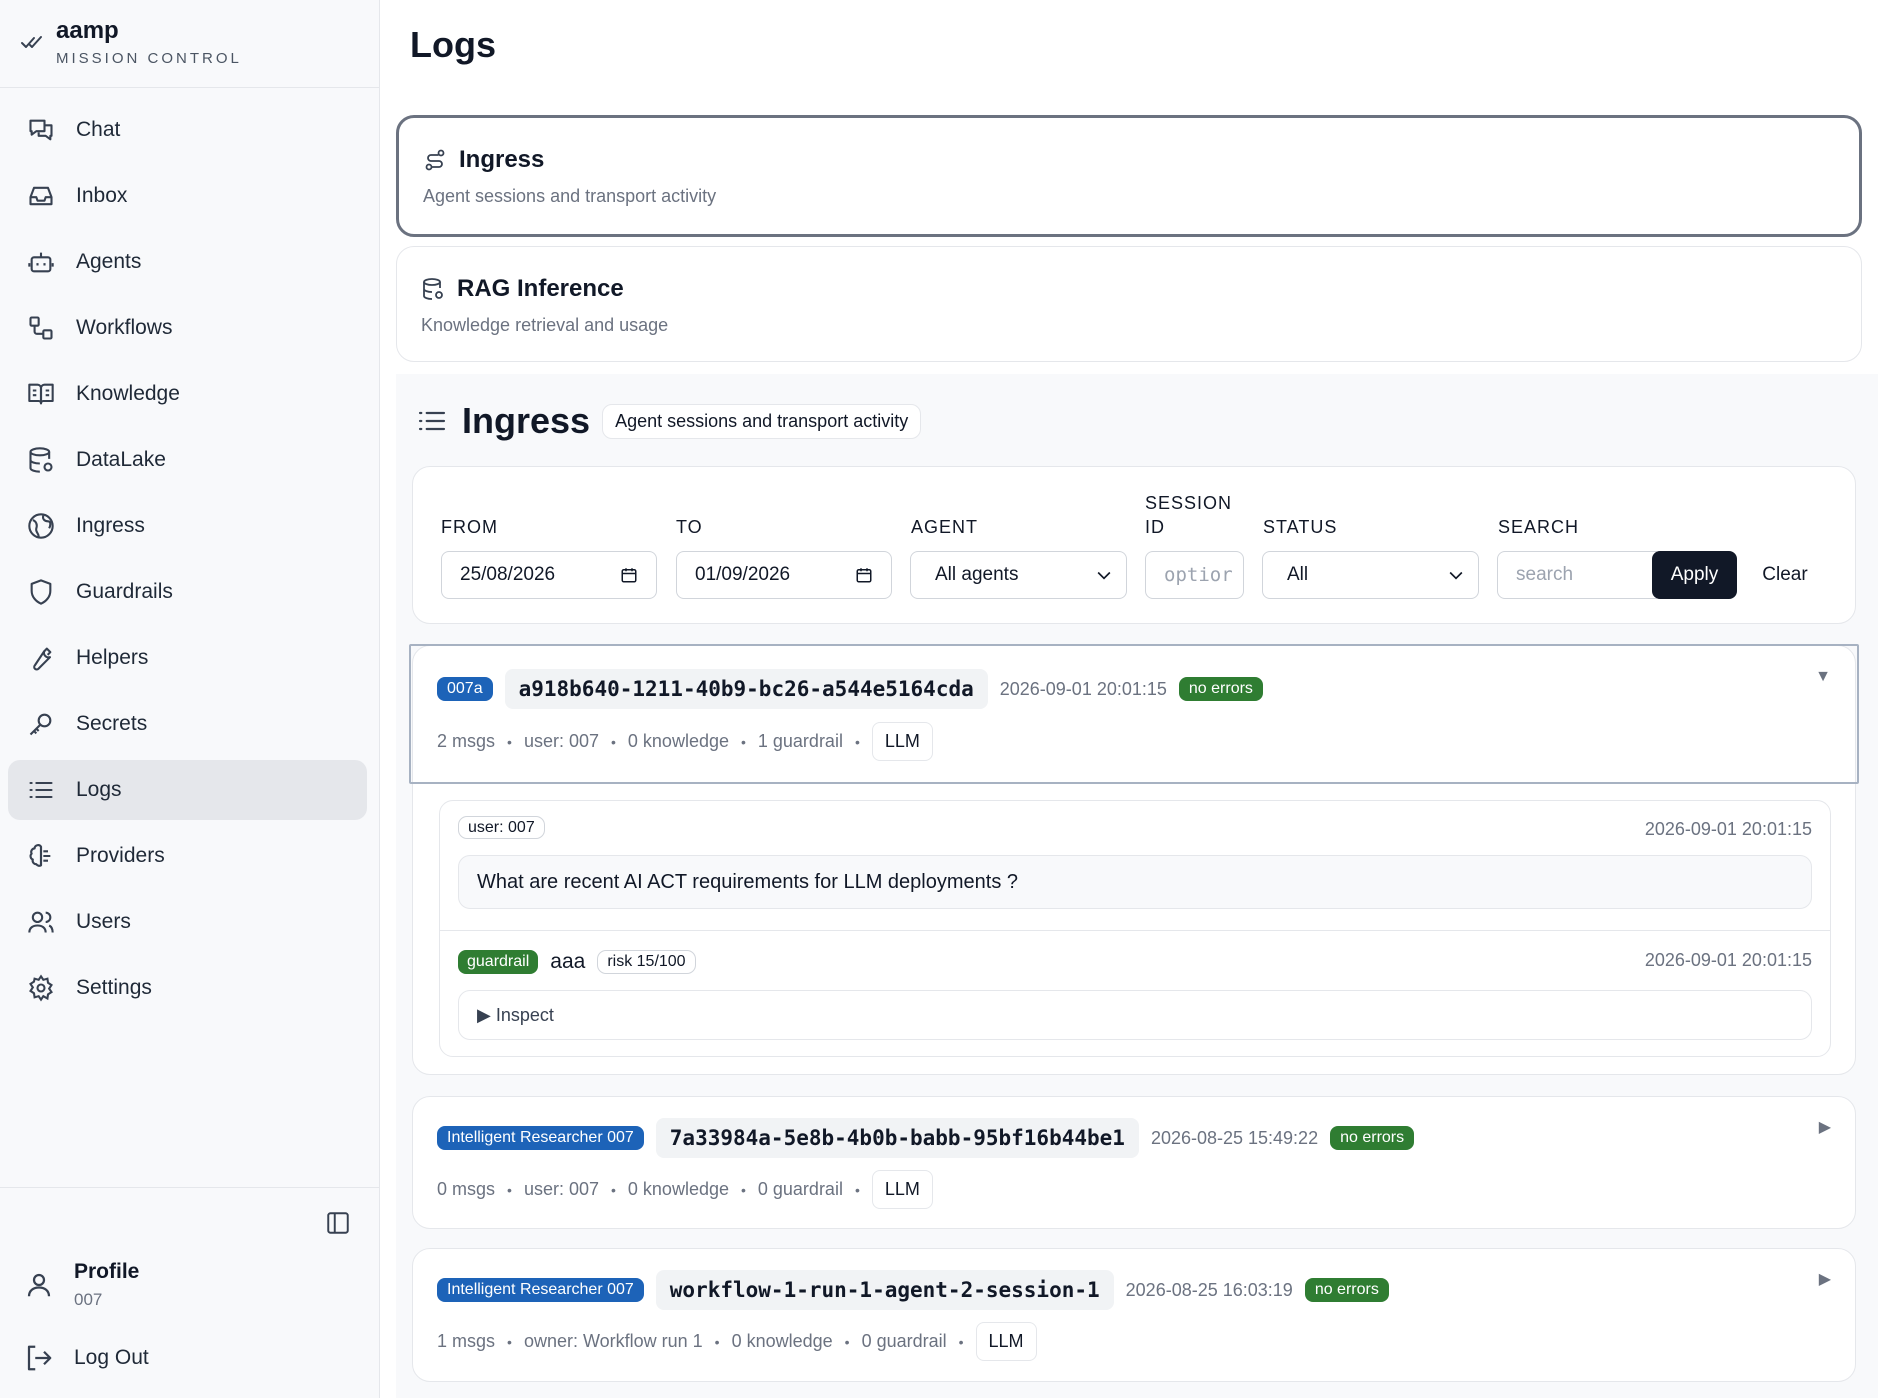 This screenshot has height=1398, width=1878. What do you see at coordinates (187, 922) in the screenshot?
I see `sidebar-item-users: Users` at bounding box center [187, 922].